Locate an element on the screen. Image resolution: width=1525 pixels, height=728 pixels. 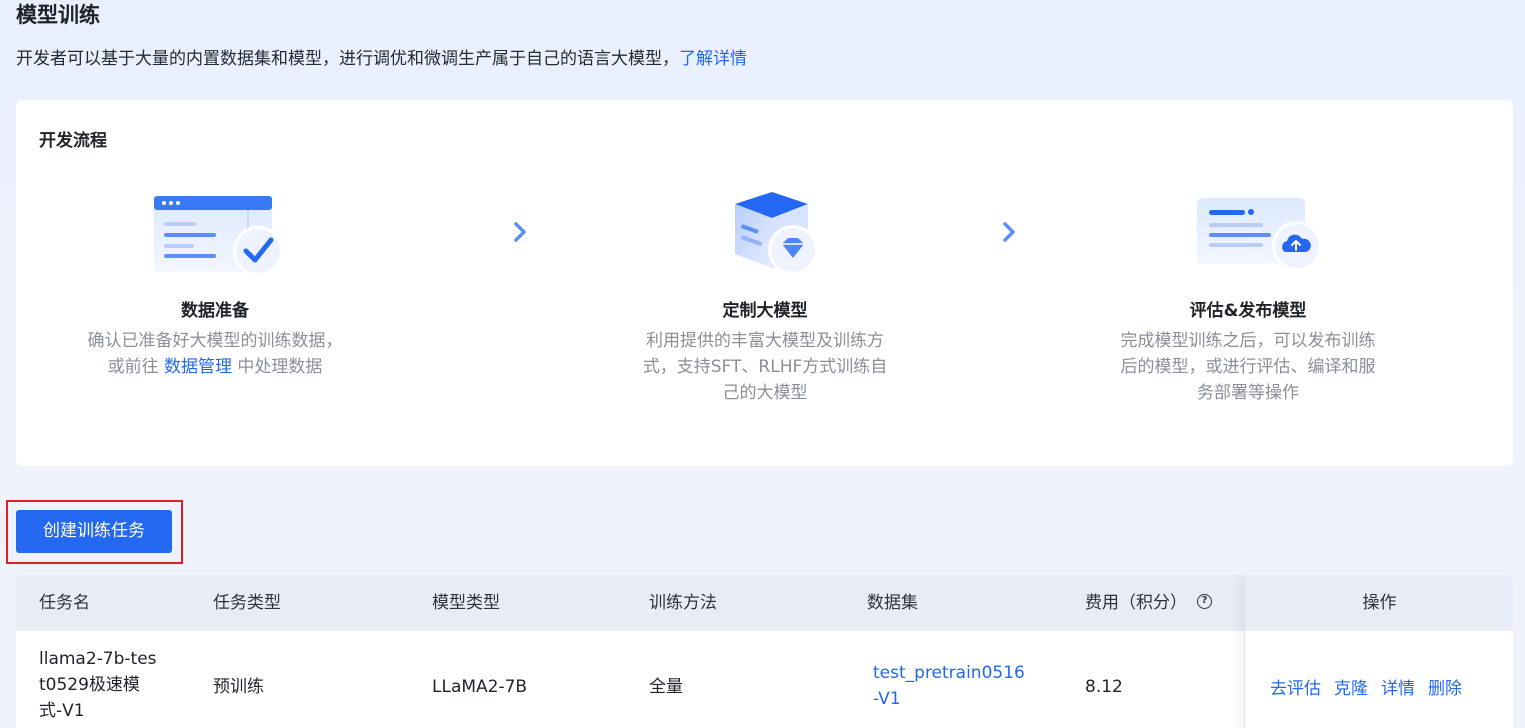
task-name-line: llama2-7b-tes is located at coordinates (98, 659).